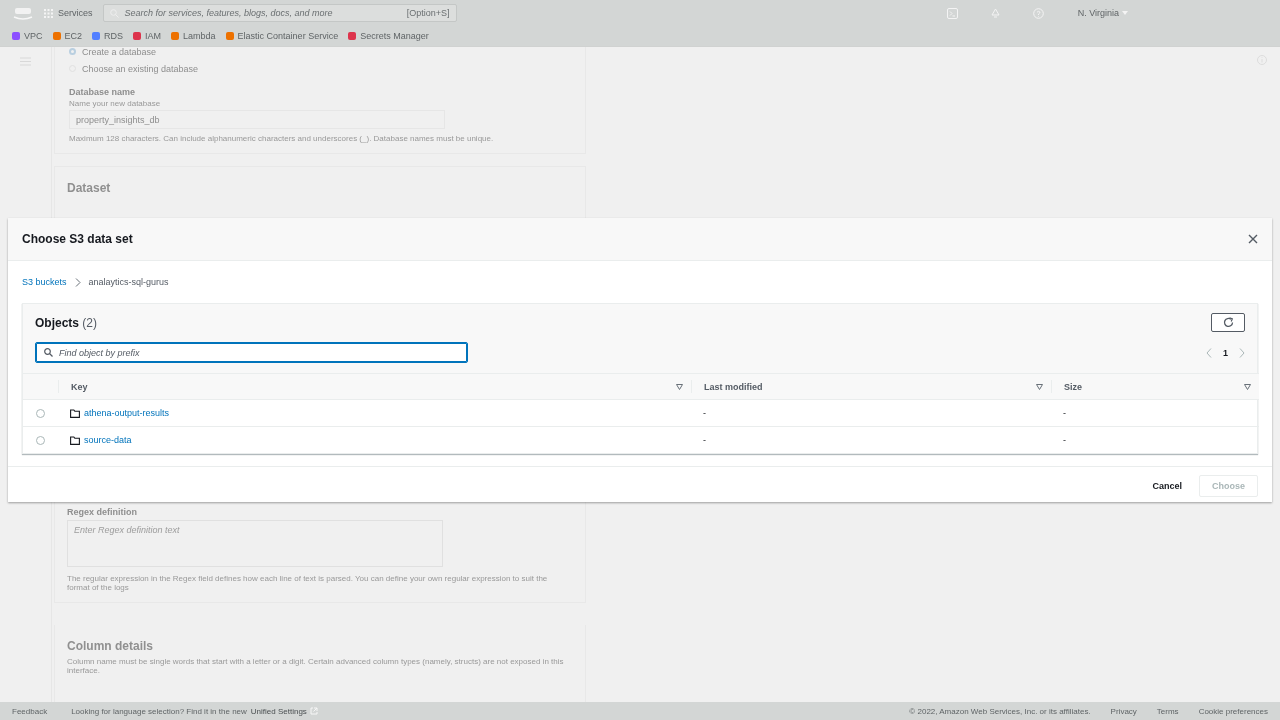  I want to click on column-header: Key, so click(79, 386).